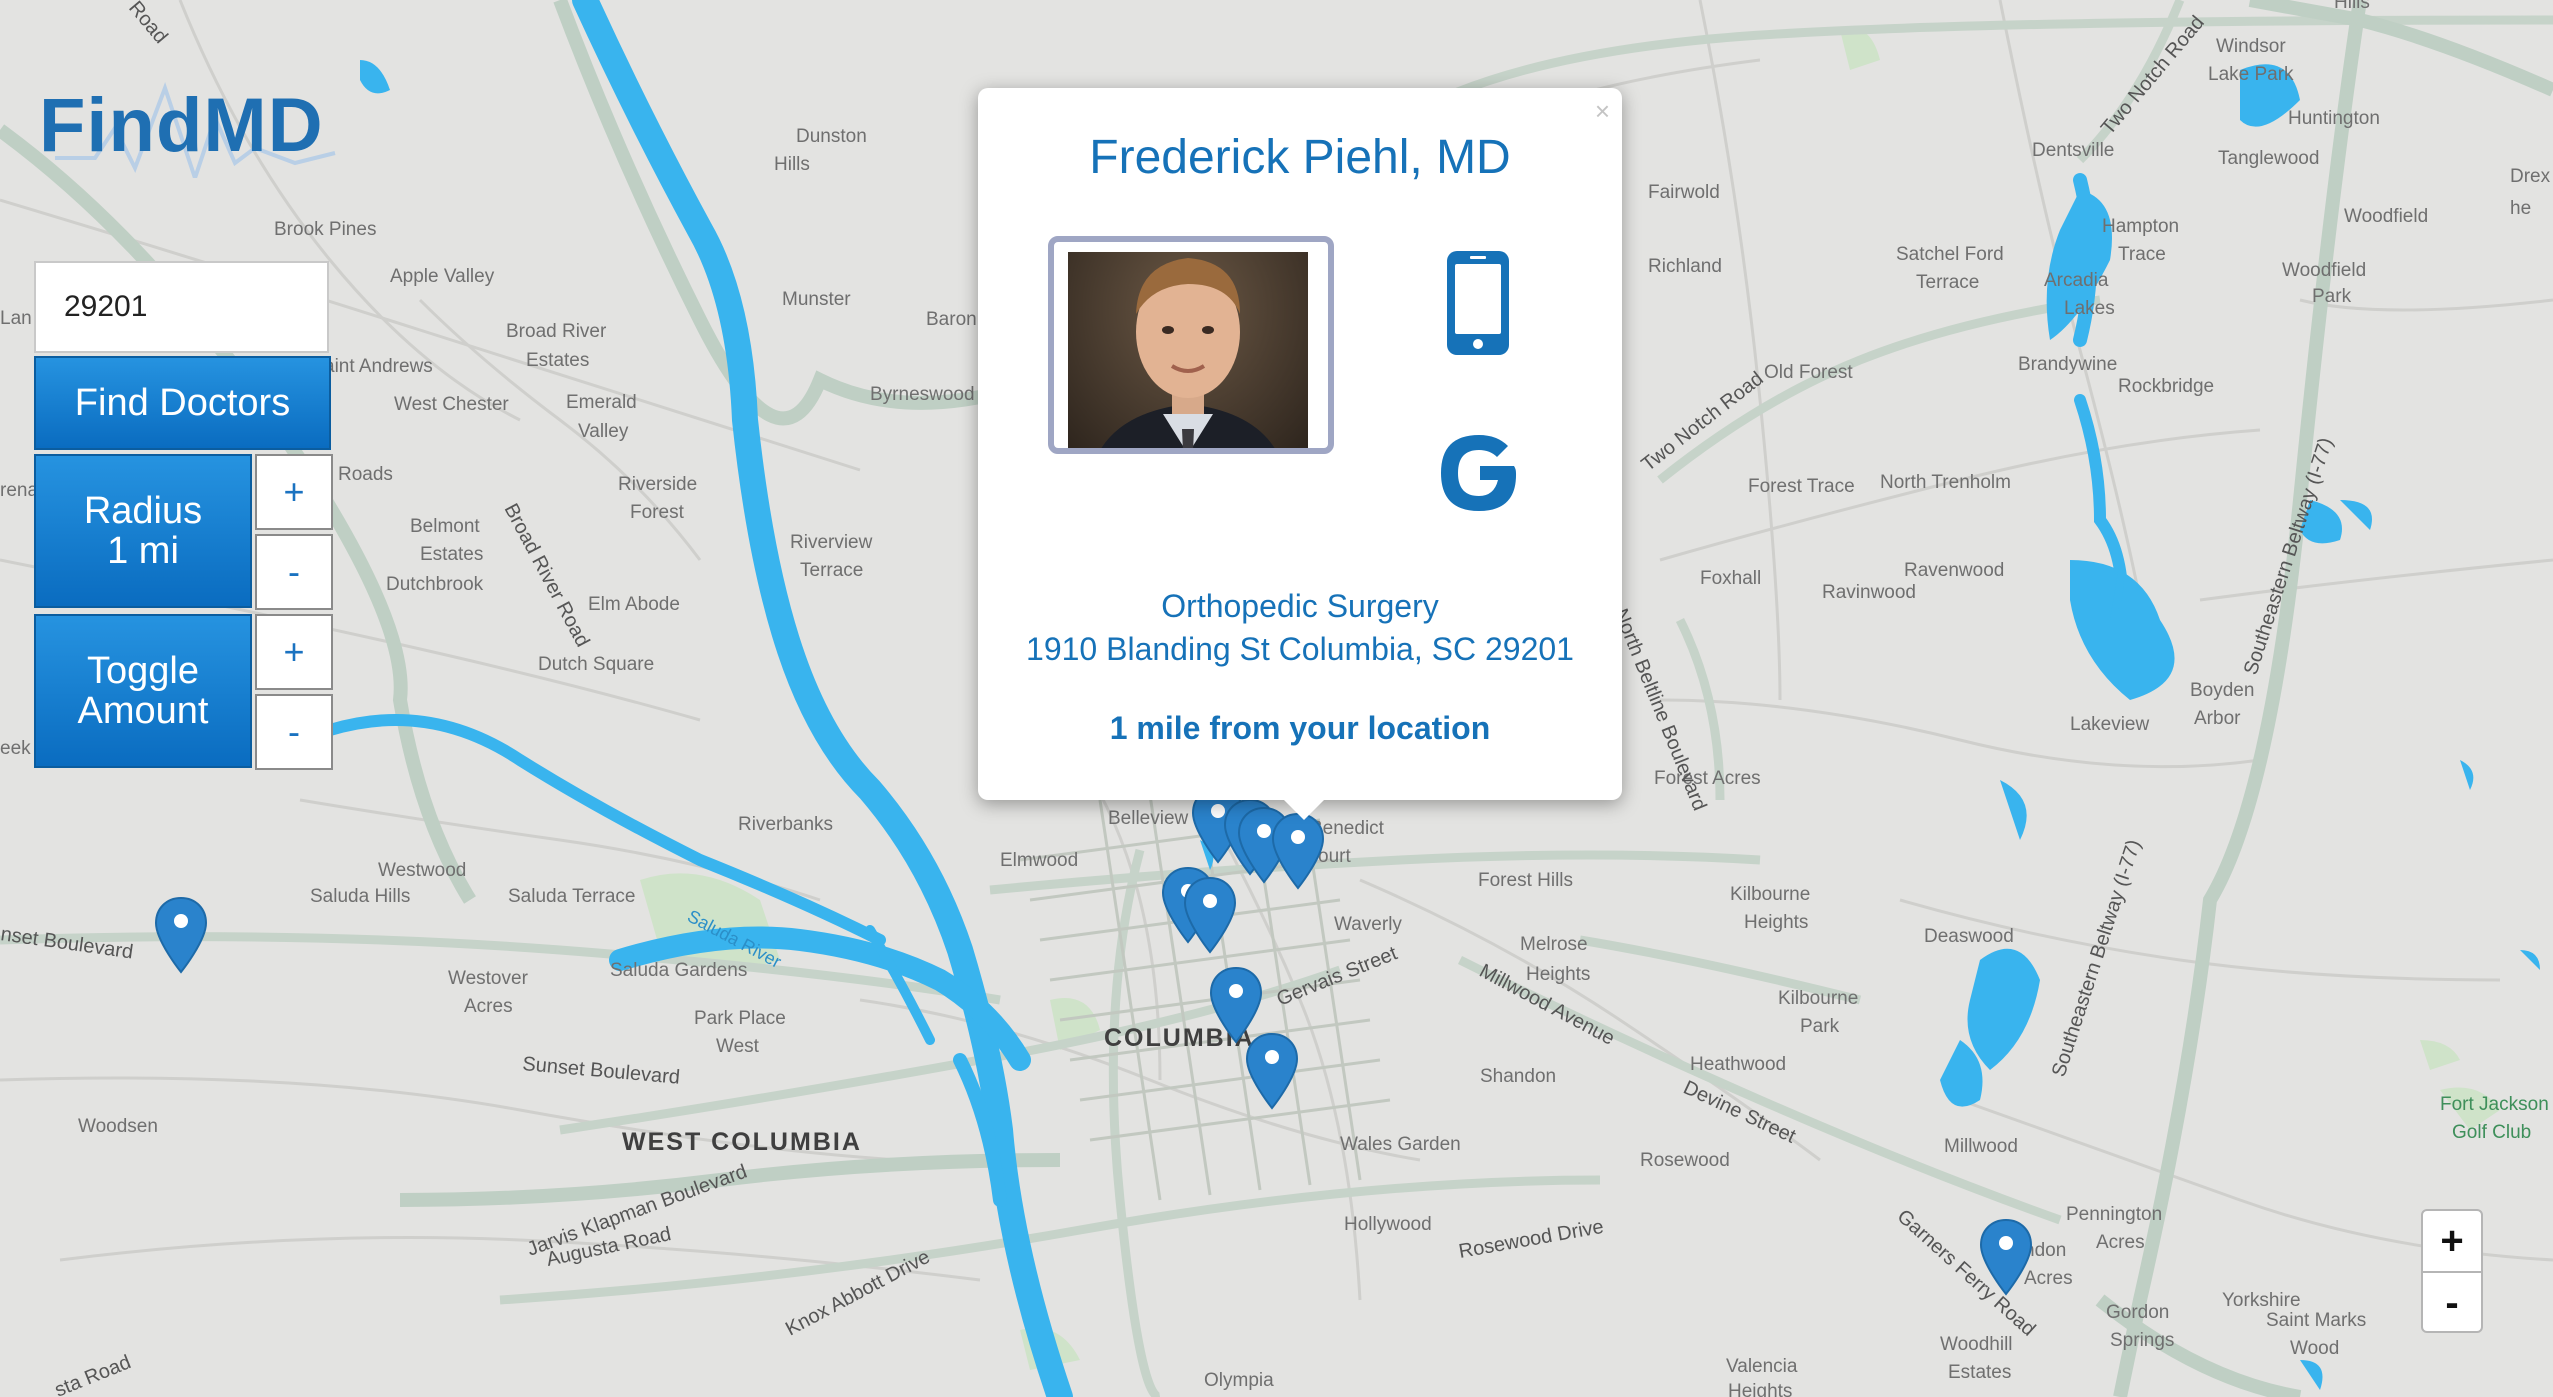 This screenshot has width=2553, height=1397. What do you see at coordinates (785, 824) in the screenshot?
I see `label-riverbanks: Riverbanks` at bounding box center [785, 824].